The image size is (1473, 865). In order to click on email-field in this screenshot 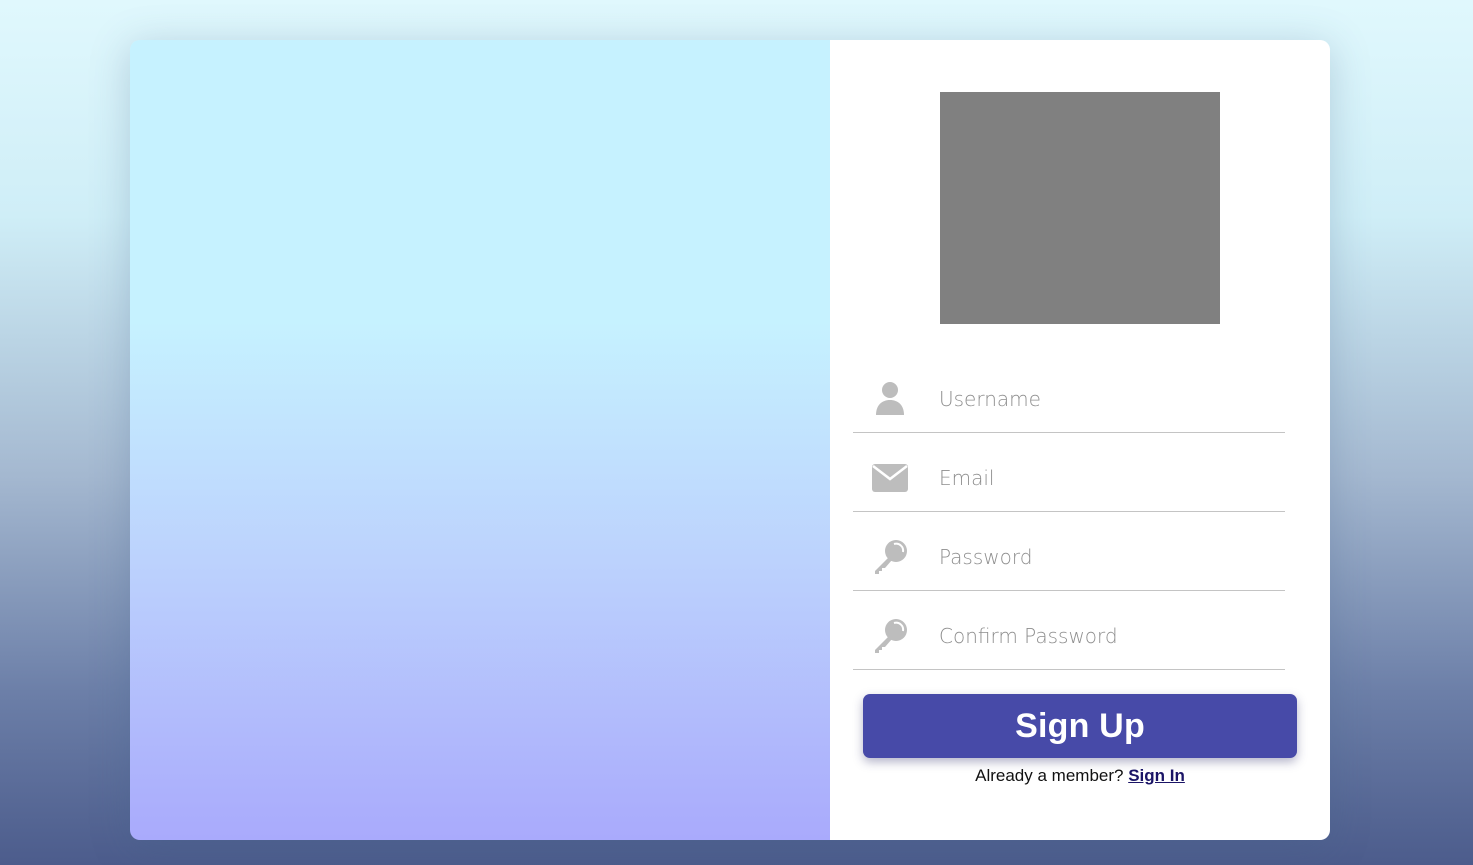, I will do `click(1069, 478)`.